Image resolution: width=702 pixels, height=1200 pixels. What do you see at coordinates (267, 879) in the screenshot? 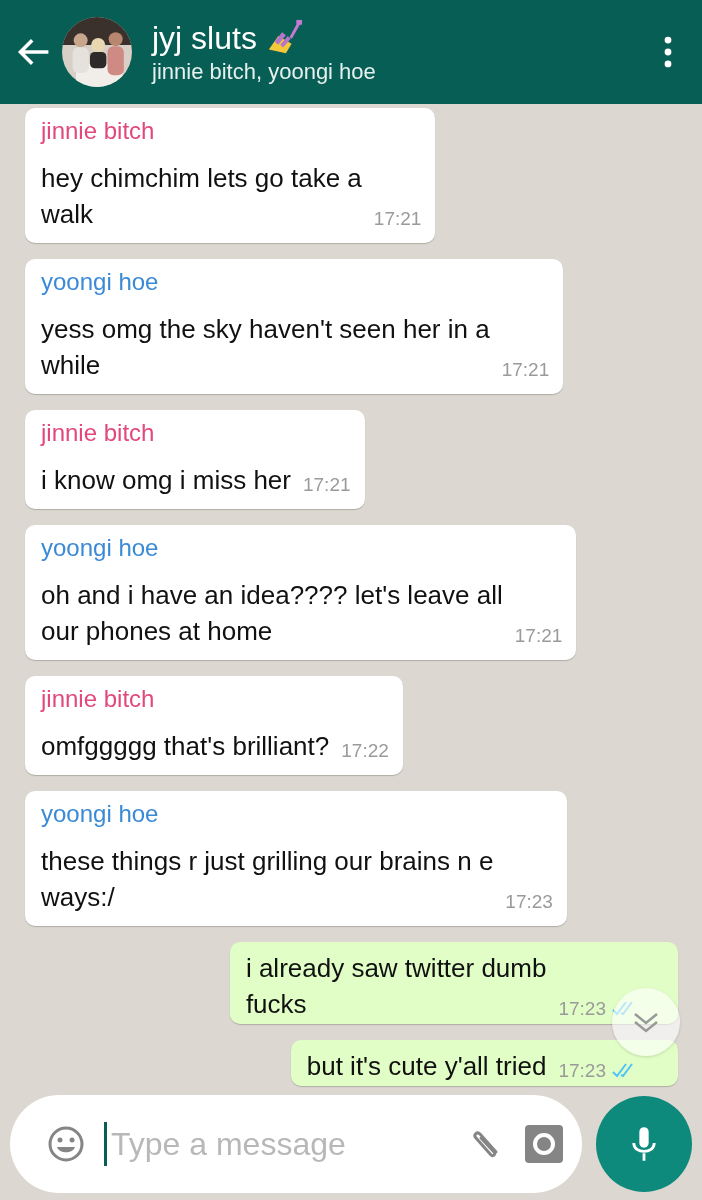
I see `message-text: these things r just grilling our brains n e ways:/` at bounding box center [267, 879].